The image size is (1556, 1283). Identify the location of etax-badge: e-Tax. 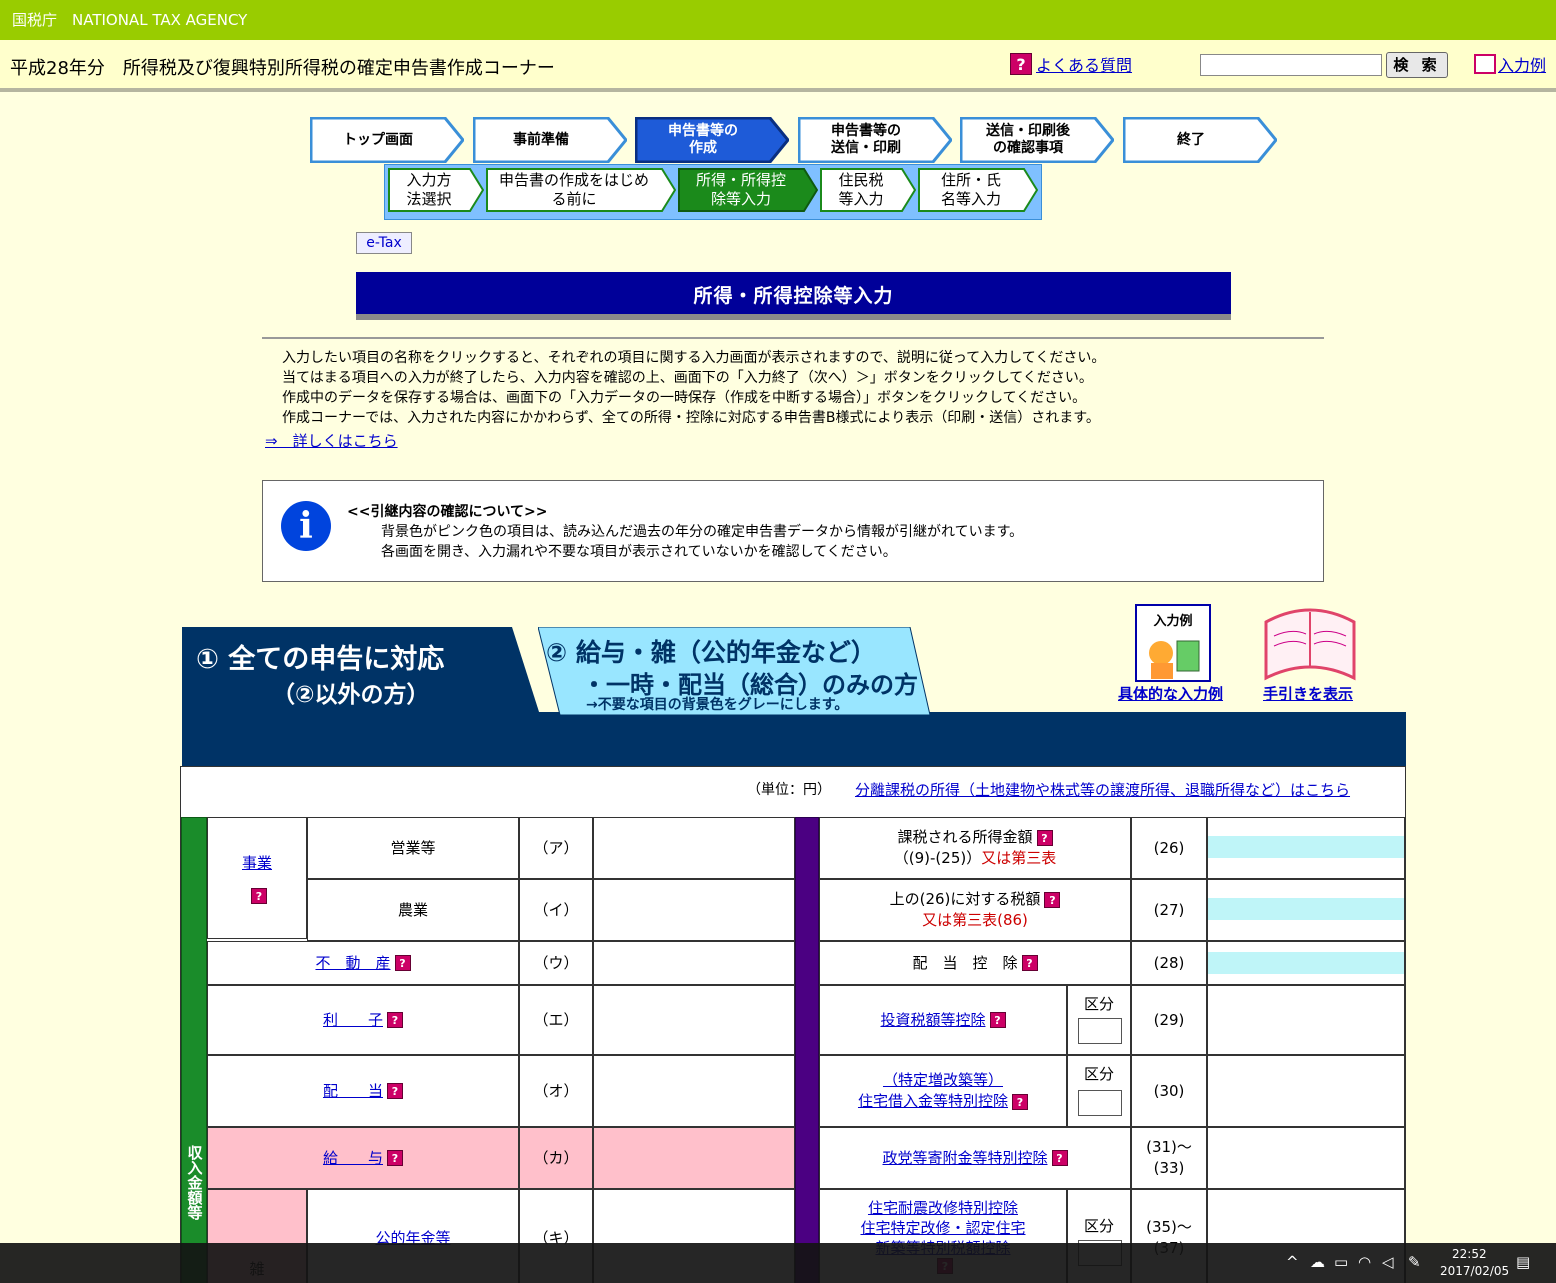
(384, 243).